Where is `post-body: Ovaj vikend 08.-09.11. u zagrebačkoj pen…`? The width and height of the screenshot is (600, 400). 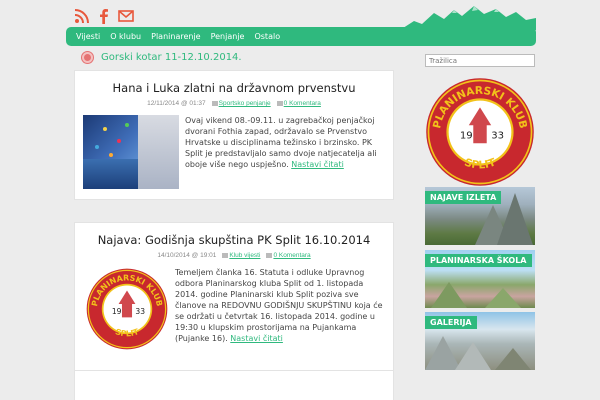 post-body: Ovaj vikend 08.-09.11. u zagrebačkoj pen… is located at coordinates (234, 152).